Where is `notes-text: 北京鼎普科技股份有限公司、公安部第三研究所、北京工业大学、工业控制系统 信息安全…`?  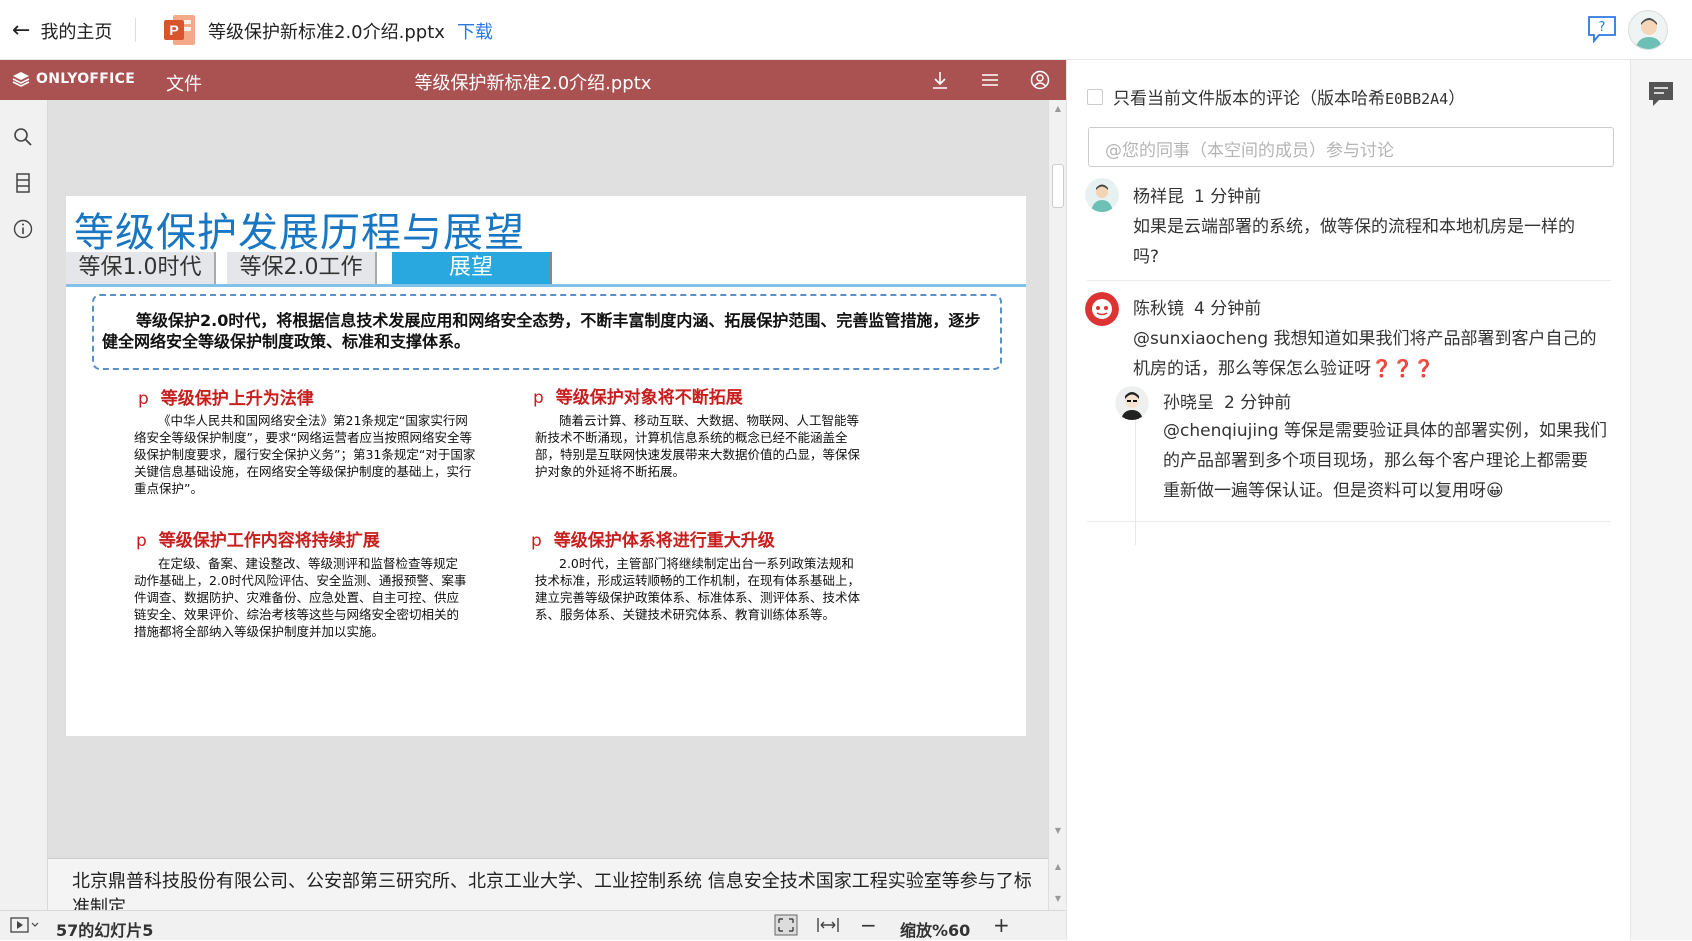 notes-text: 北京鼎普科技股份有限公司、公安部第三研究所、北京工业大学、工业控制系统 信息安全… is located at coordinates (552, 890).